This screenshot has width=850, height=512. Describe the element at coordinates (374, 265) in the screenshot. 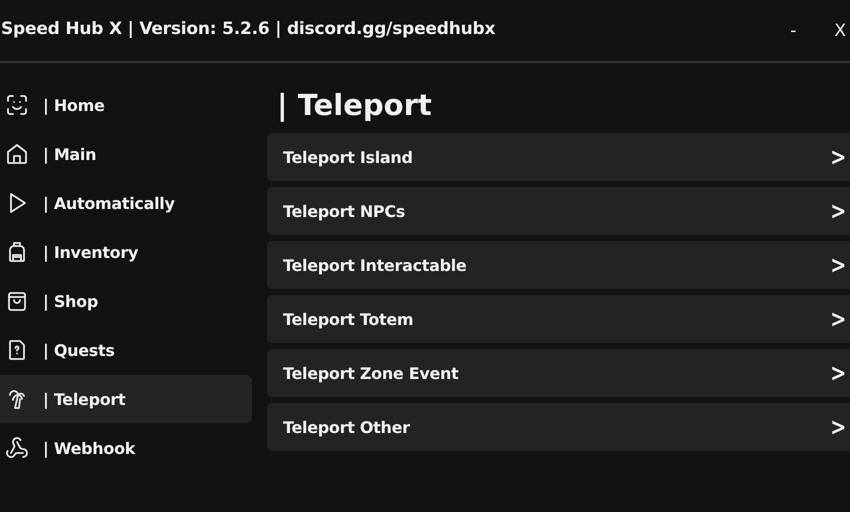

I see `row-label: Teleport Interactable` at that location.